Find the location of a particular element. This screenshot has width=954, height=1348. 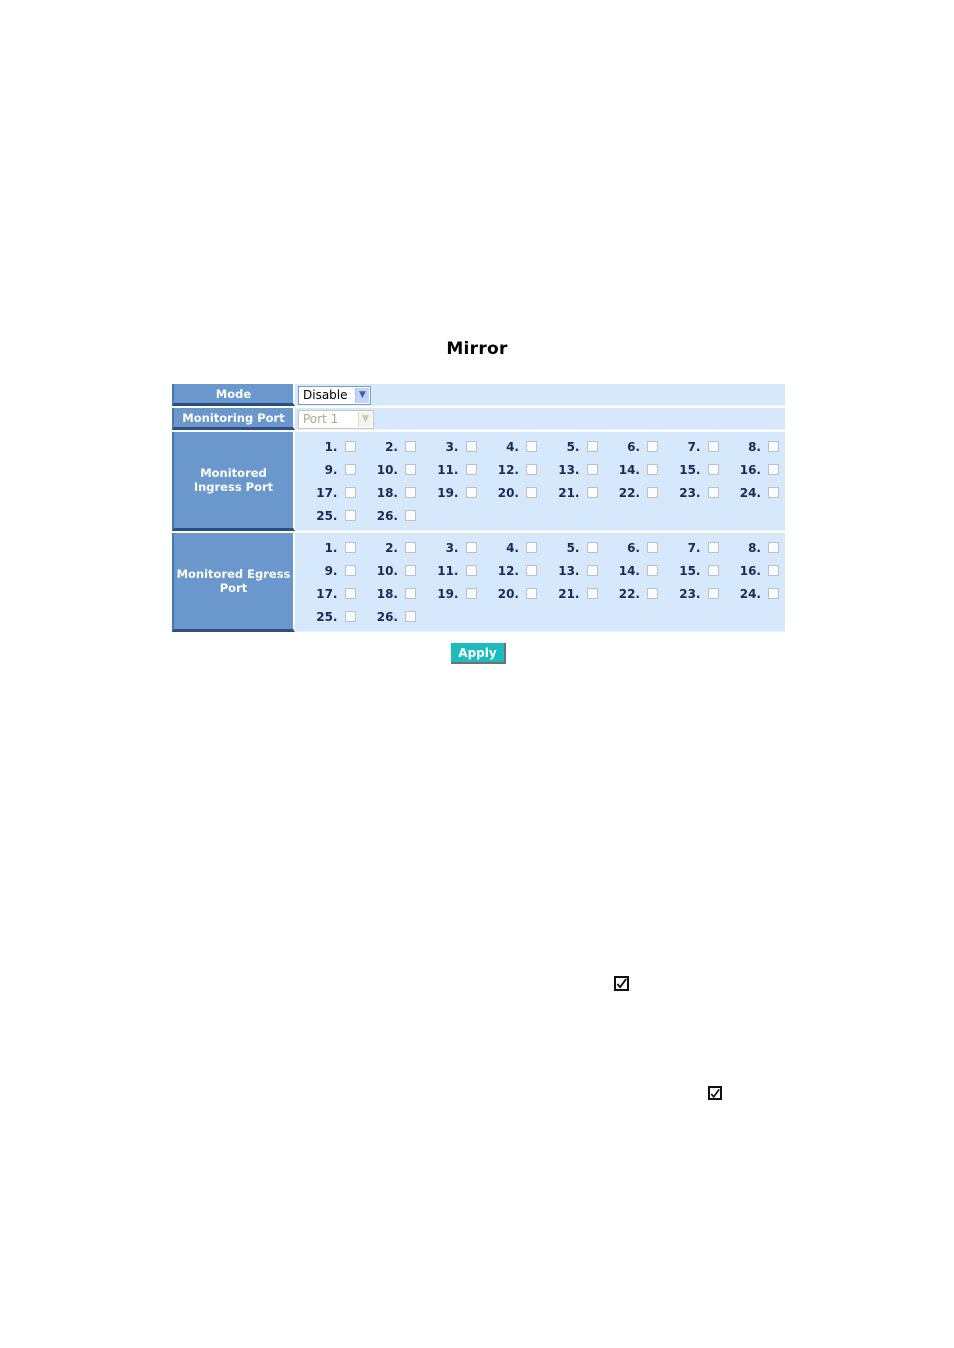

port-number-label: 5. is located at coordinates (573, 446).